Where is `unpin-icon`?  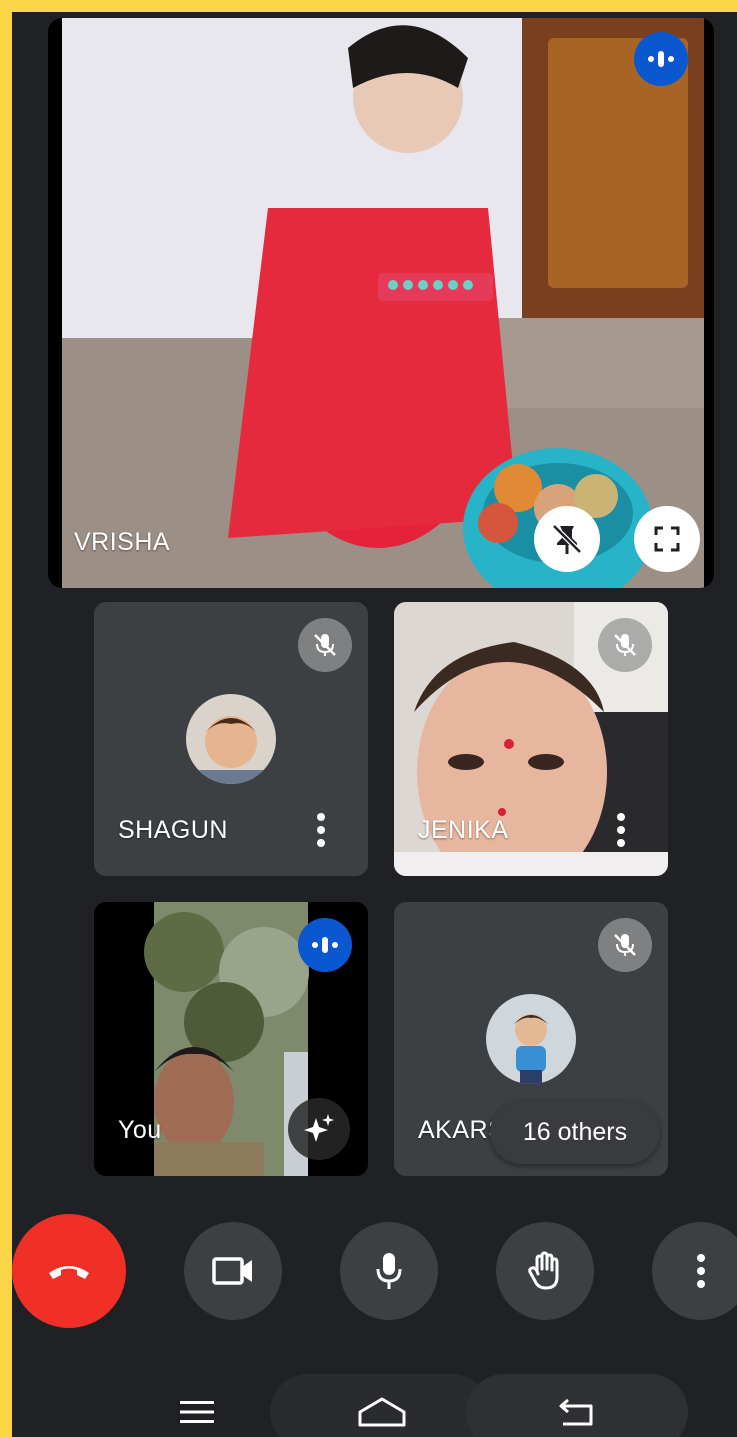
unpin-icon is located at coordinates (567, 539).